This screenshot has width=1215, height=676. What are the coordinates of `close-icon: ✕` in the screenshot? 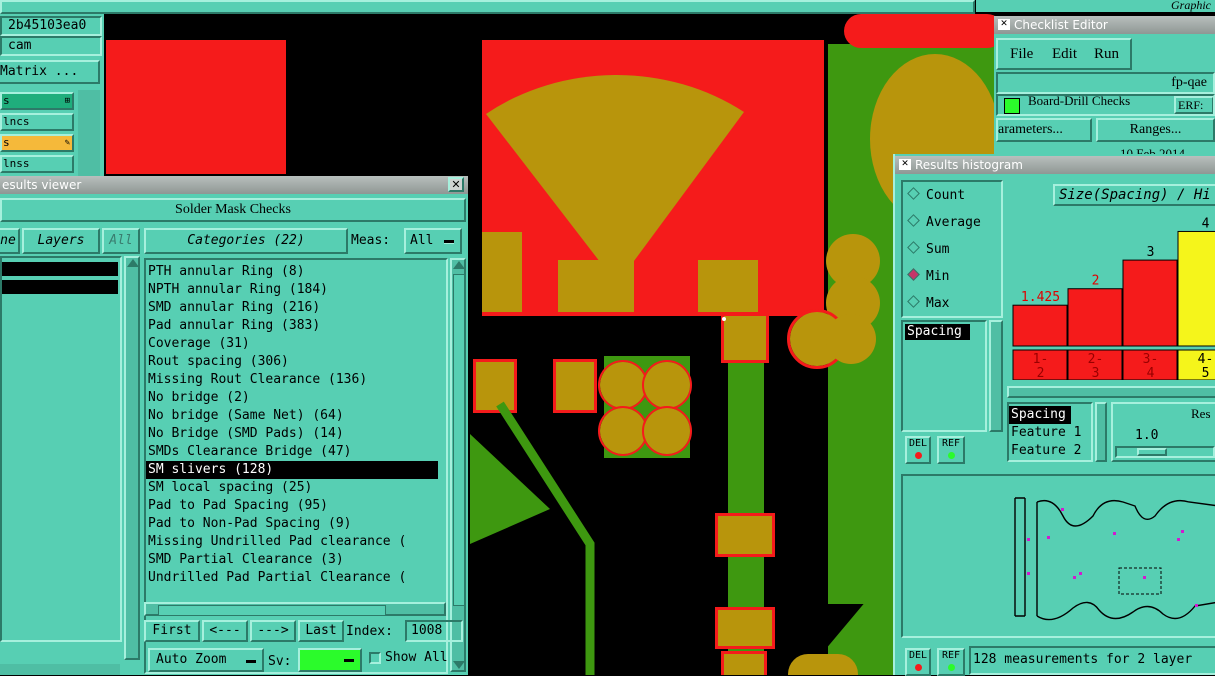 It's located at (456, 184).